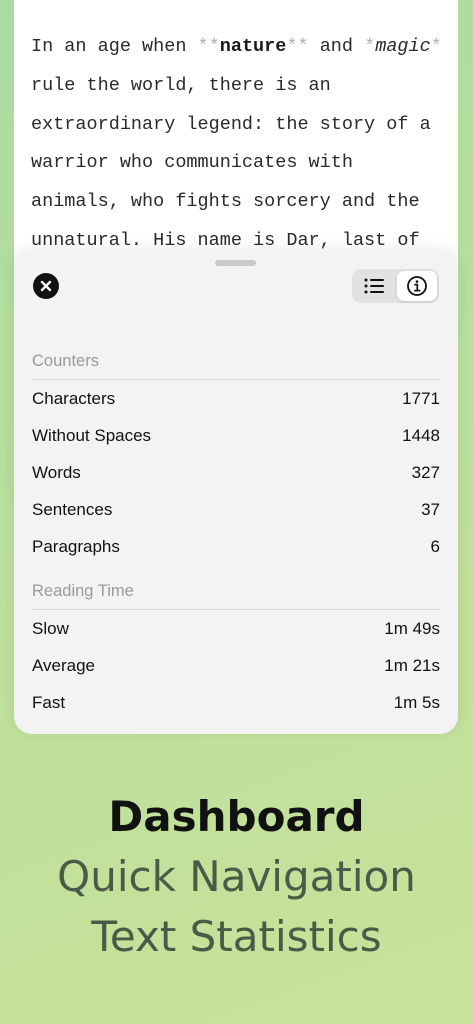  I want to click on list-view-tab, so click(374, 286).